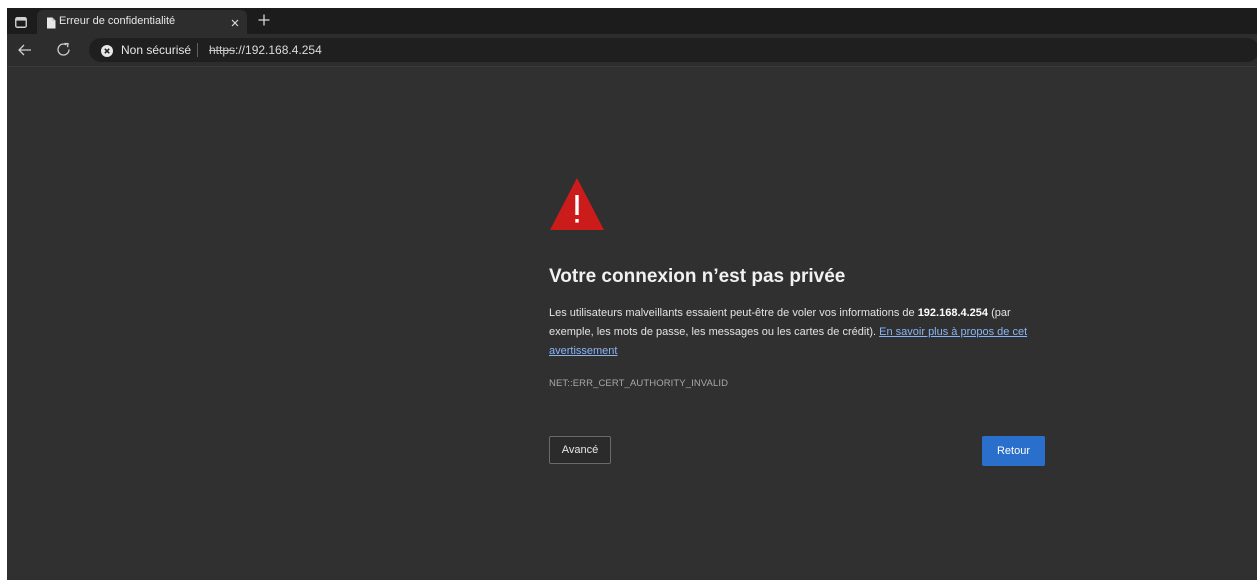  What do you see at coordinates (697, 276) in the screenshot?
I see `page-title: Votre connexion n’est pas privée` at bounding box center [697, 276].